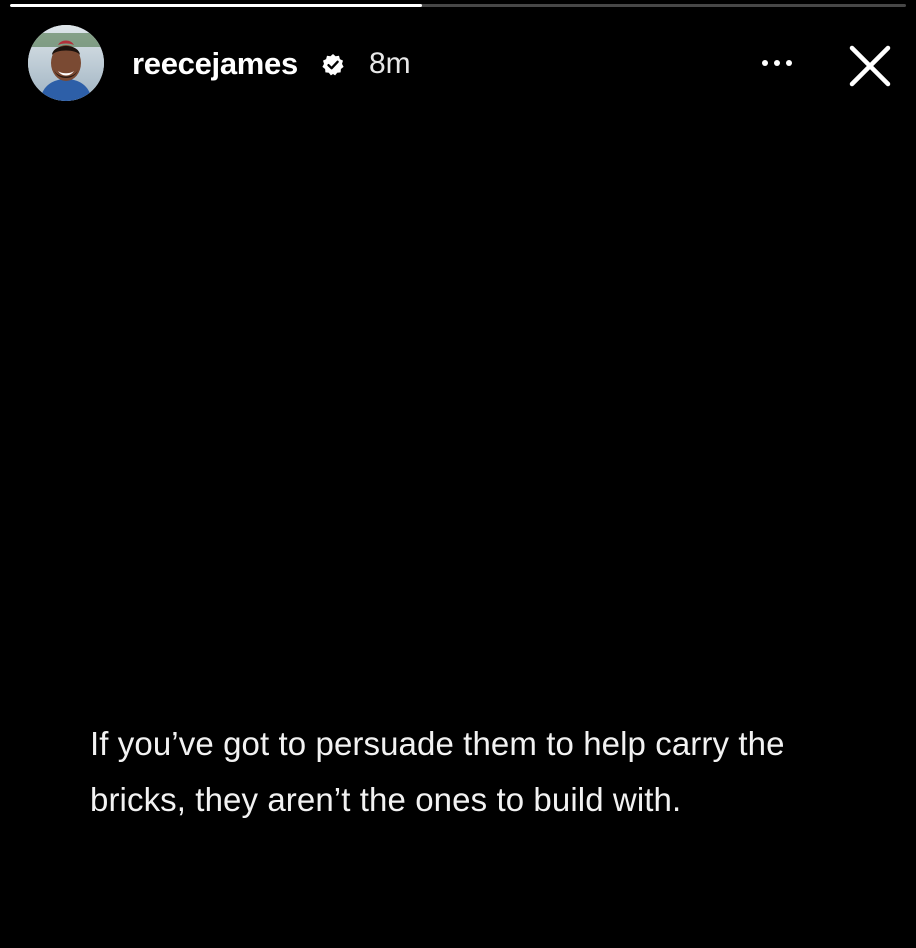  I want to click on post-timestamp: 8m, so click(390, 63).